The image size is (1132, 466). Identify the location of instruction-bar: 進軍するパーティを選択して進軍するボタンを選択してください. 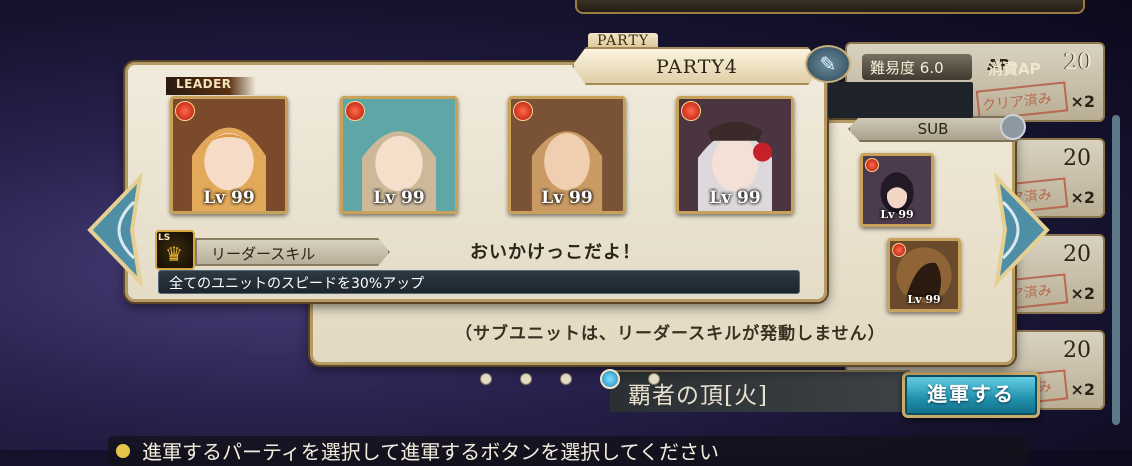
(568, 451).